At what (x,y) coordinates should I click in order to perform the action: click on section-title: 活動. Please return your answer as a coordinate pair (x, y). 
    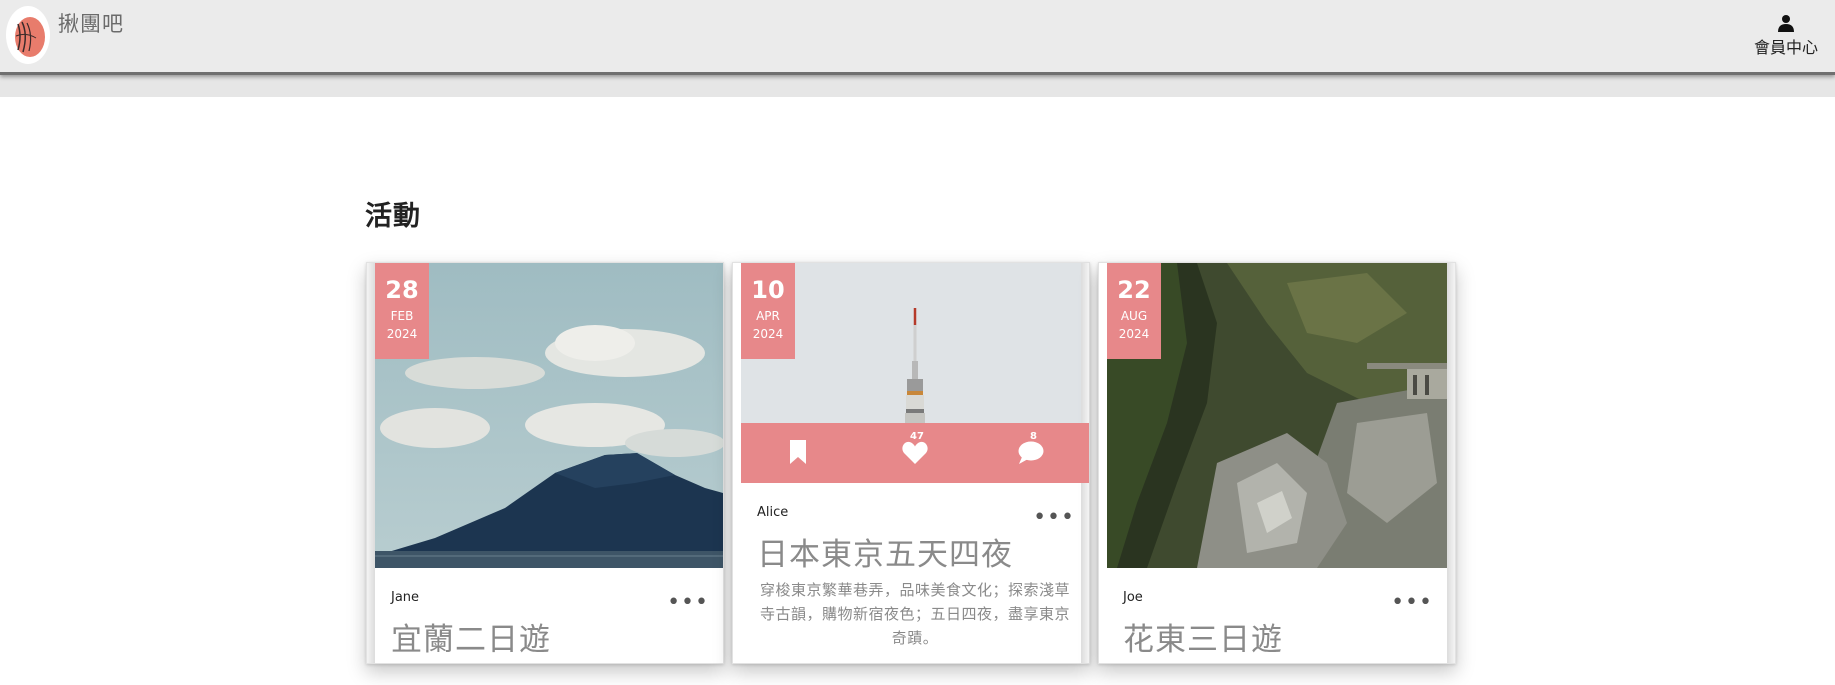
    Looking at the image, I should click on (393, 216).